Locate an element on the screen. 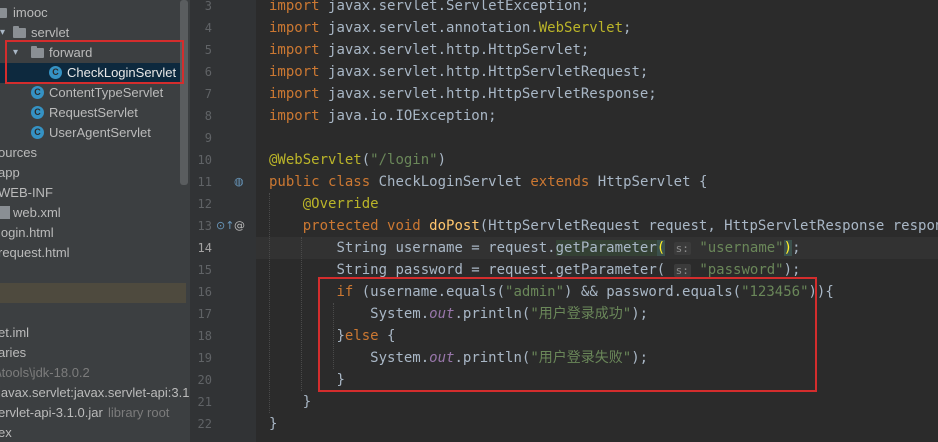 The image size is (938, 442). line-number: 7 is located at coordinates (208, 94).